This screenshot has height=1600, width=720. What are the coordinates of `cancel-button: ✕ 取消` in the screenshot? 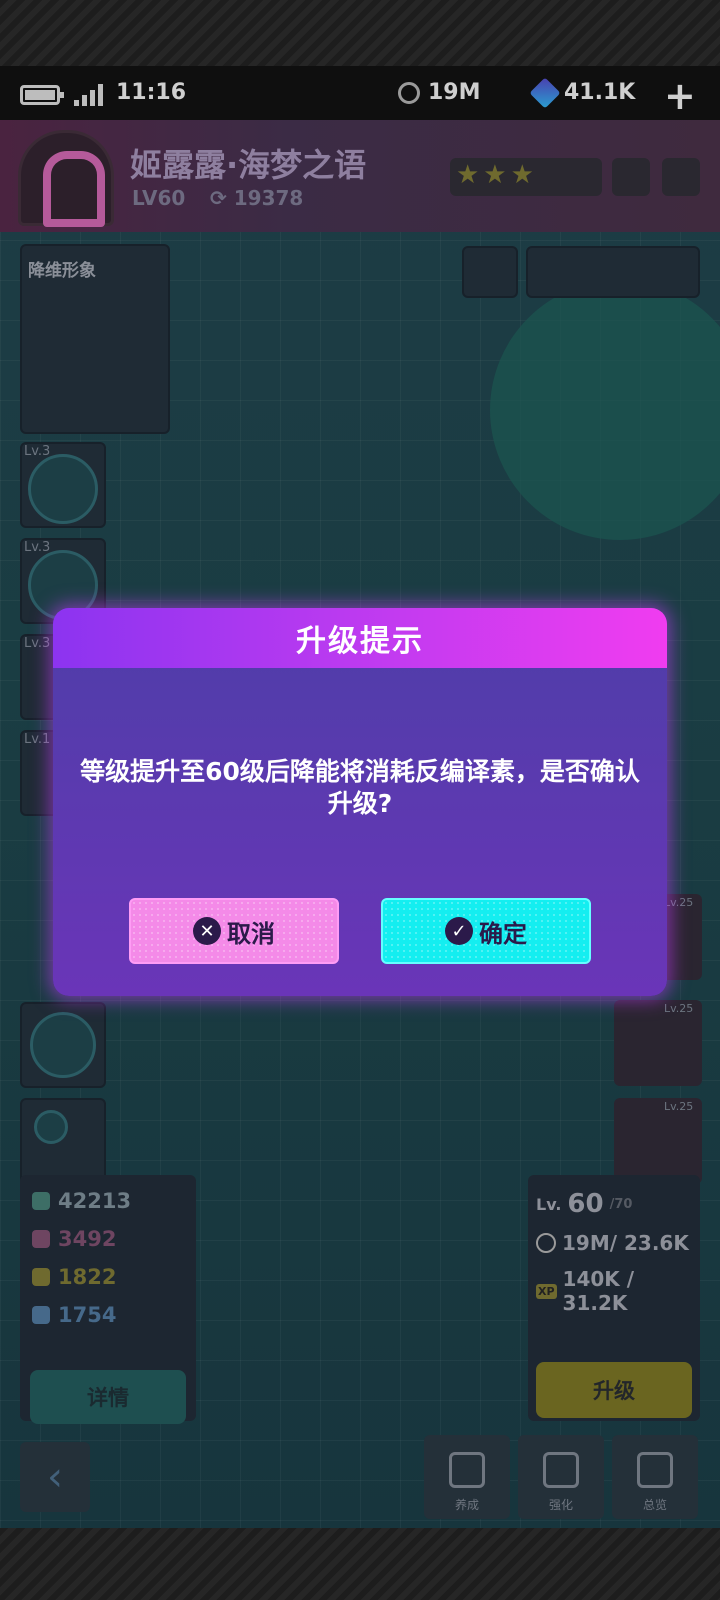 It's located at (234, 931).